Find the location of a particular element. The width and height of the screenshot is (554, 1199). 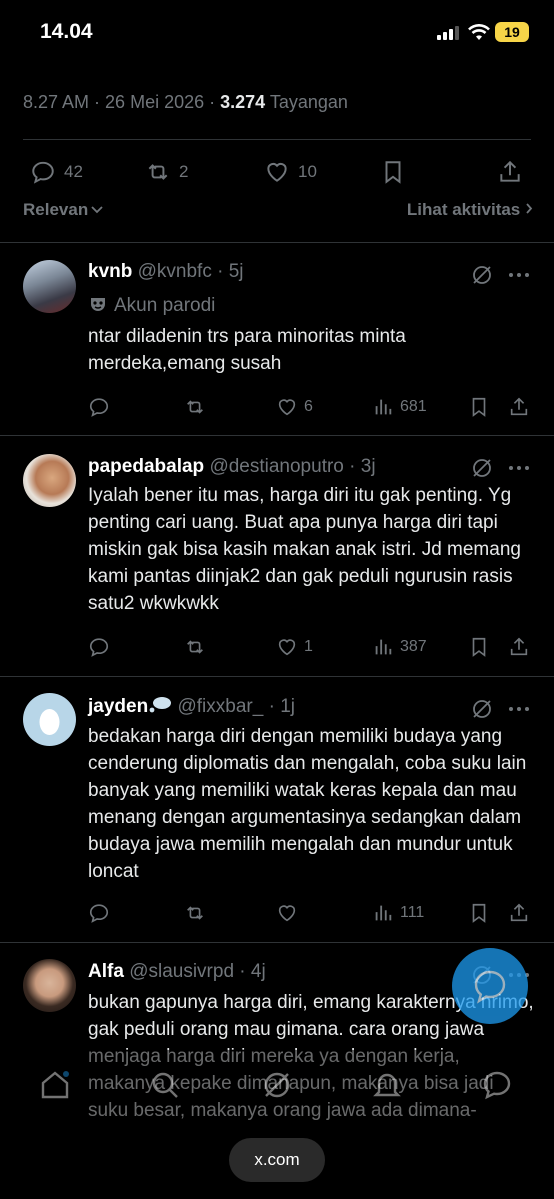

reply-age: 4j is located at coordinates (258, 971).